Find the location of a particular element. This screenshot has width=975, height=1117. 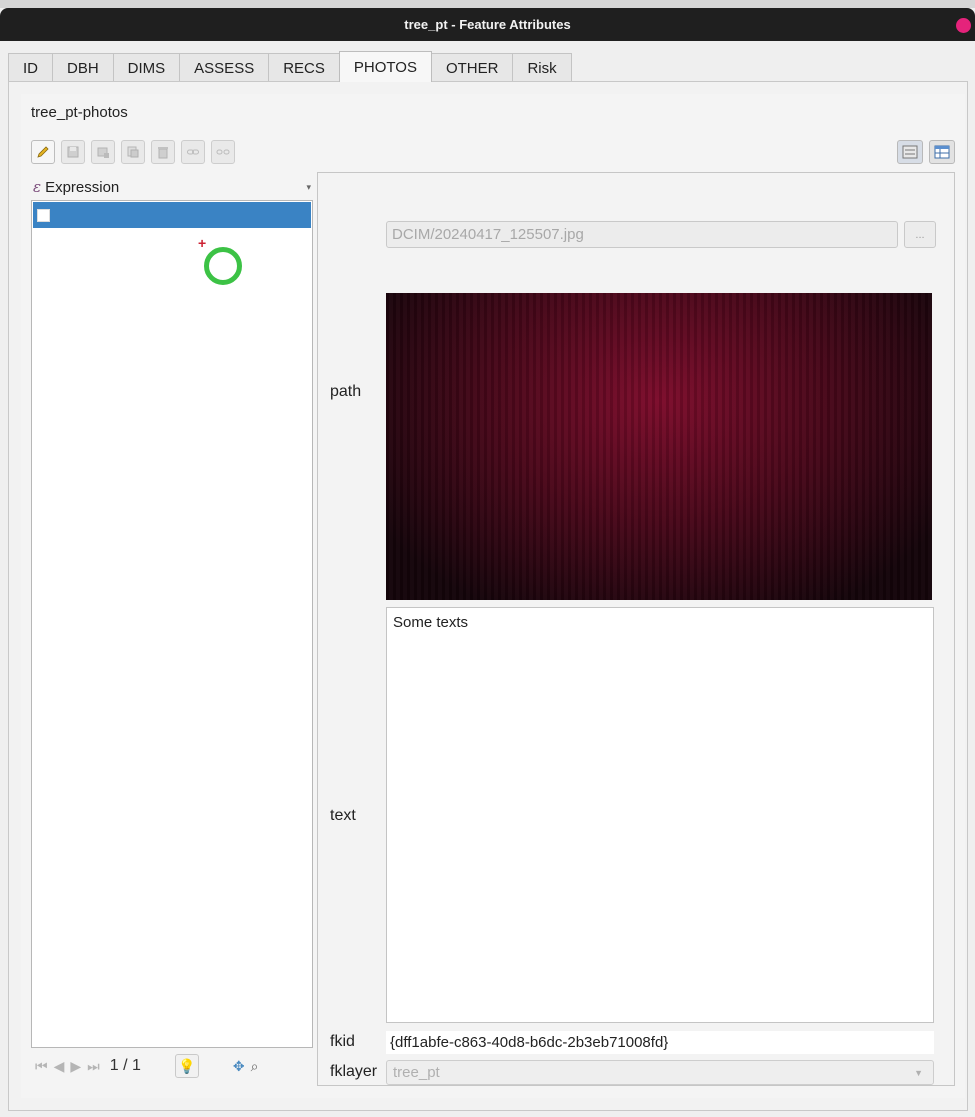

highlight-feature-button: 💡 is located at coordinates (186, 1066).